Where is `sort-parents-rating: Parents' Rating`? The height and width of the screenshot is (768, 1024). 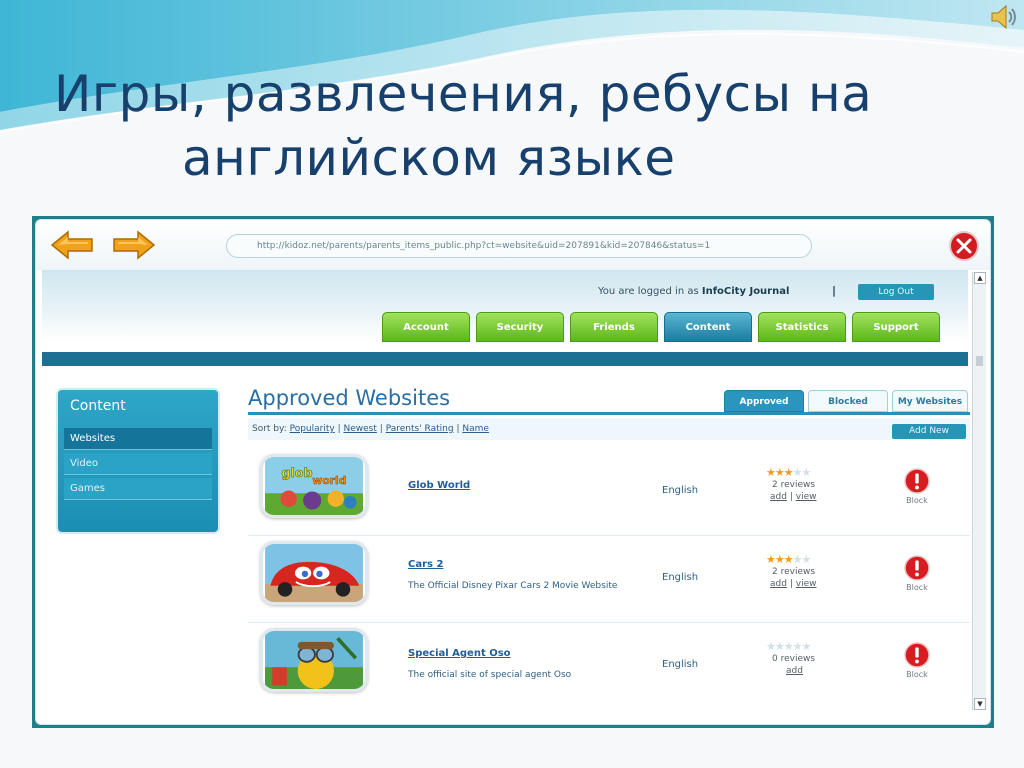 sort-parents-rating: Parents' Rating is located at coordinates (420, 429).